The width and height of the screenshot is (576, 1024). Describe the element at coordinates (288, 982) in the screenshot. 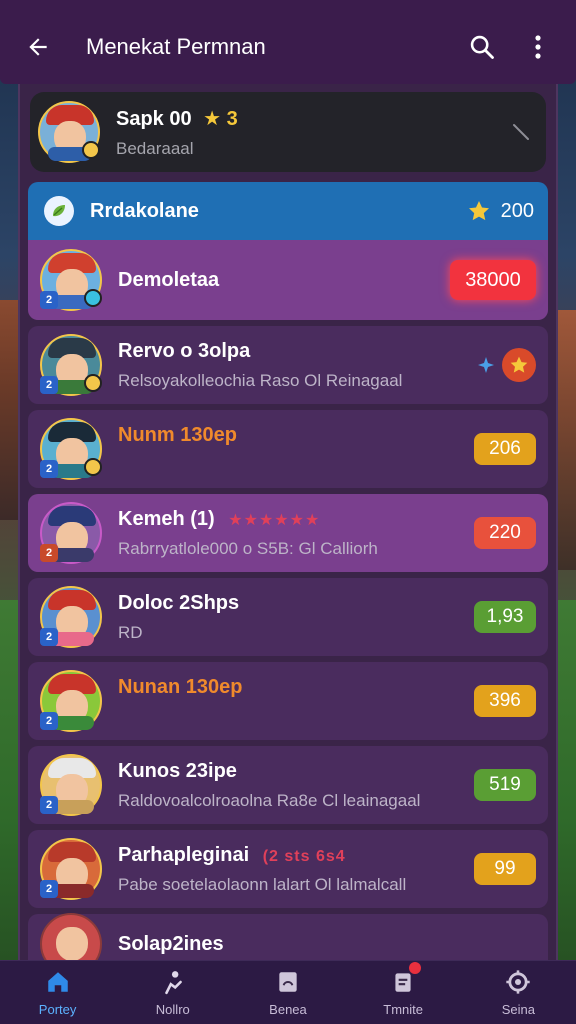

I see `card-icon` at that location.